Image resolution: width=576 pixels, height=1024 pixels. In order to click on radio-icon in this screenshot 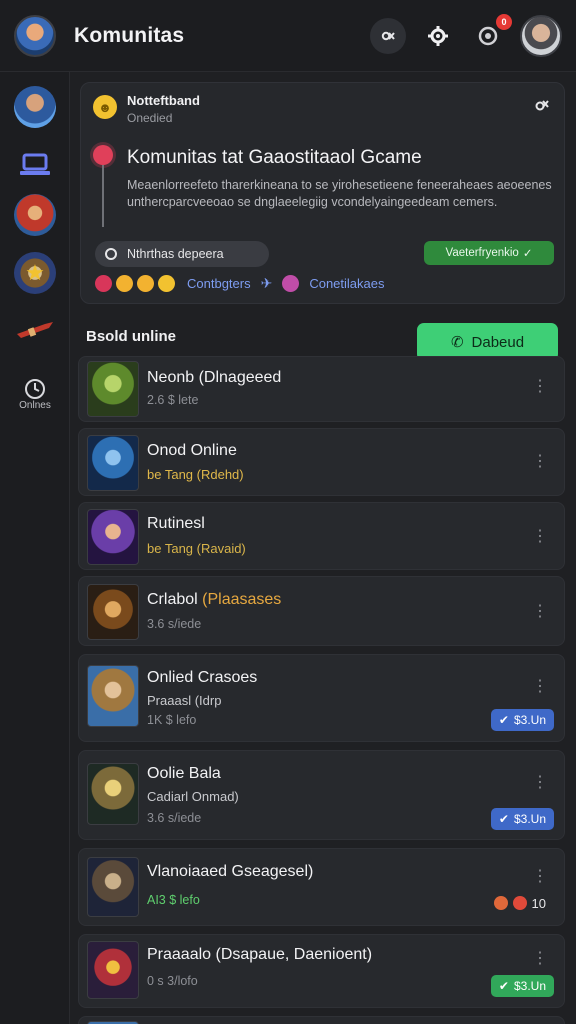, I will do `click(111, 254)`.